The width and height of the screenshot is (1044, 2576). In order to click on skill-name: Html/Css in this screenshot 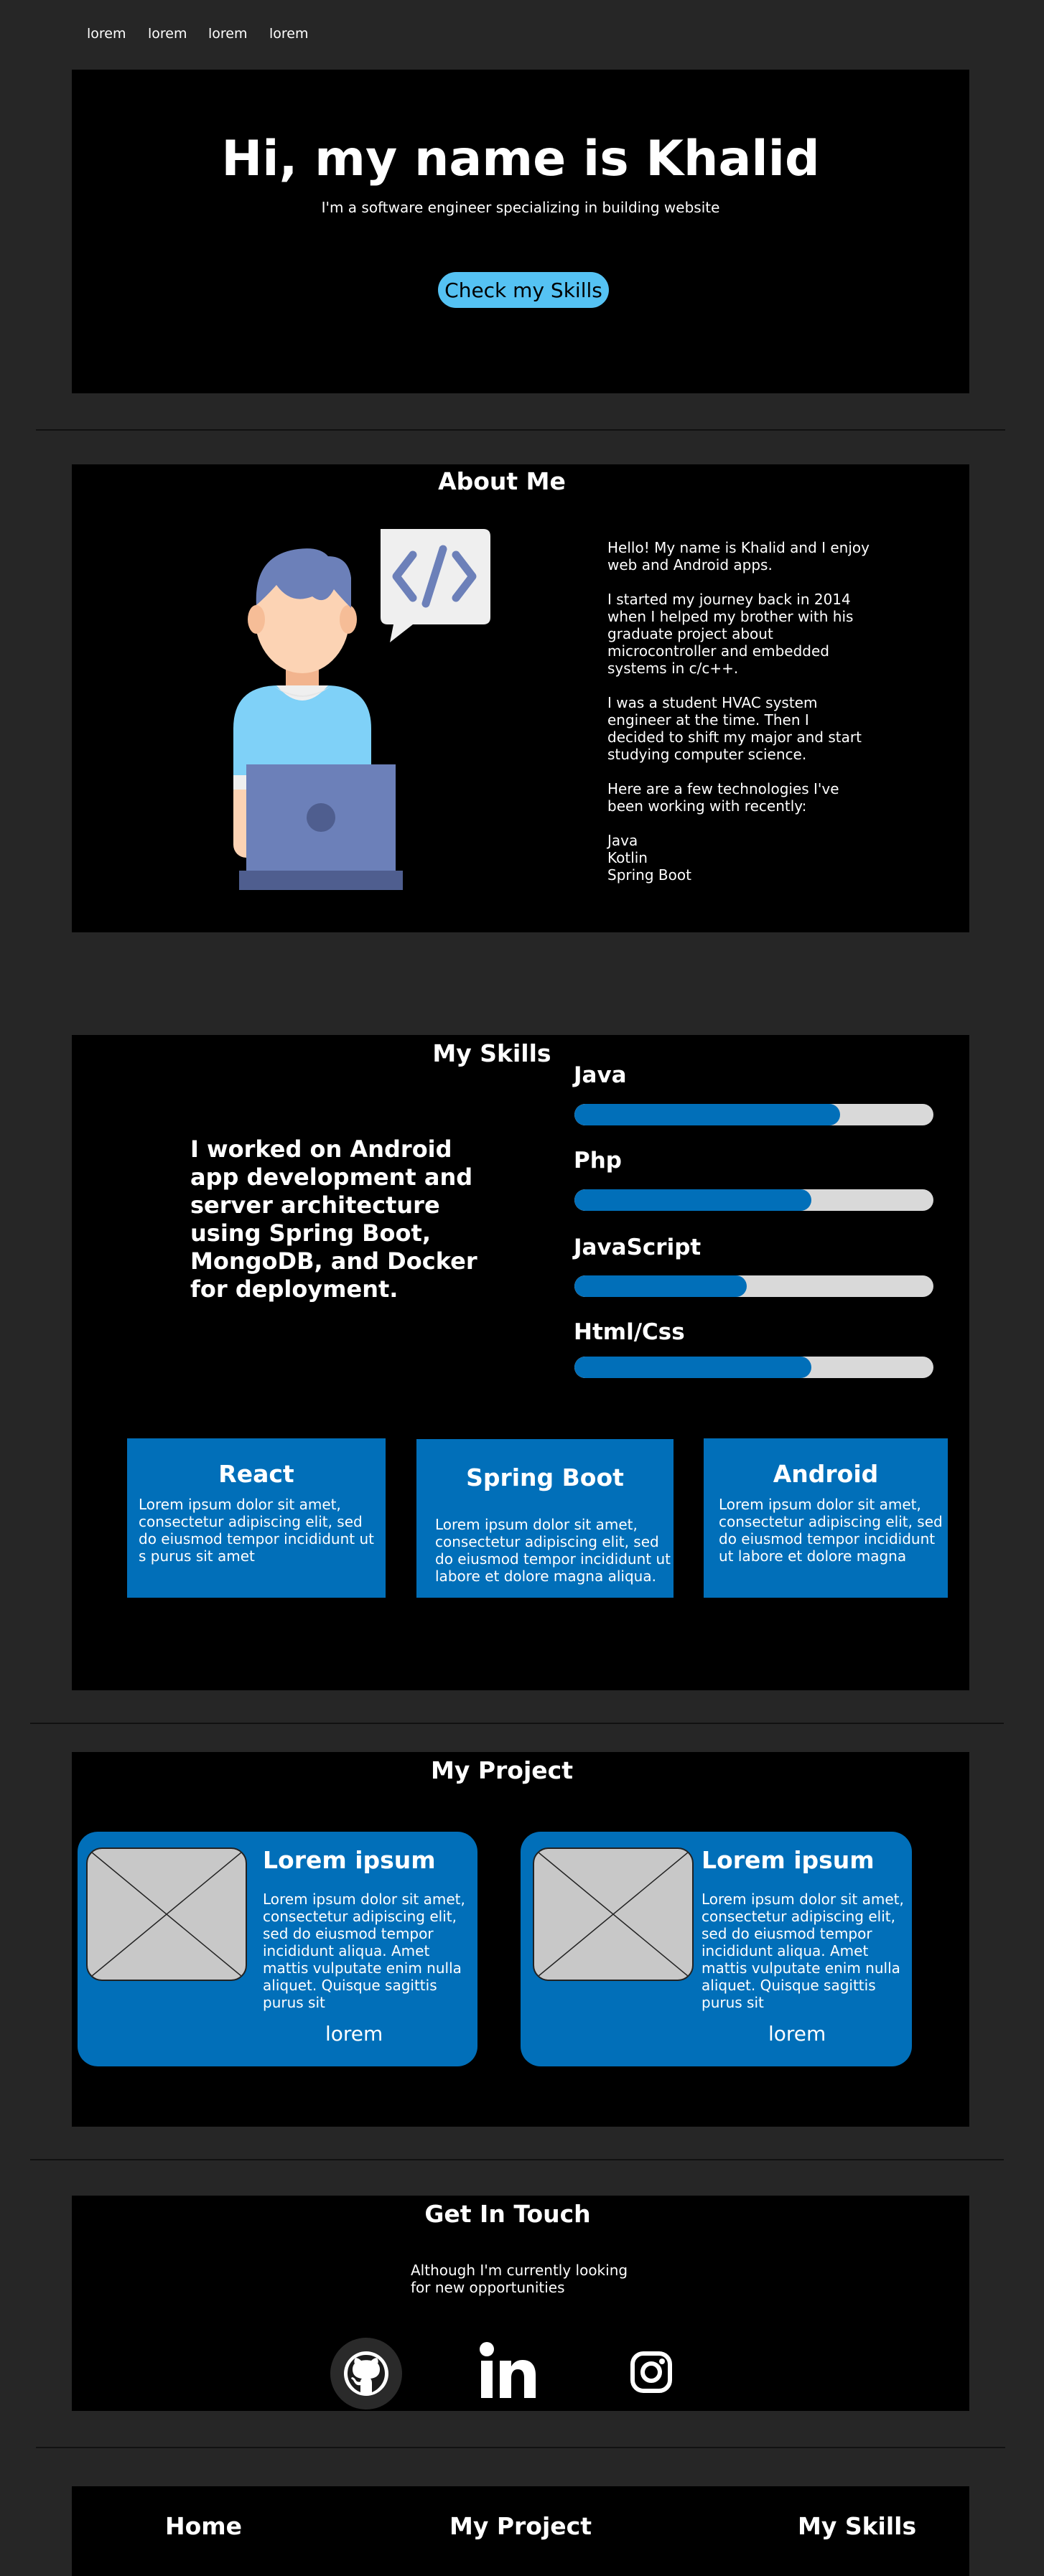, I will do `click(629, 1332)`.